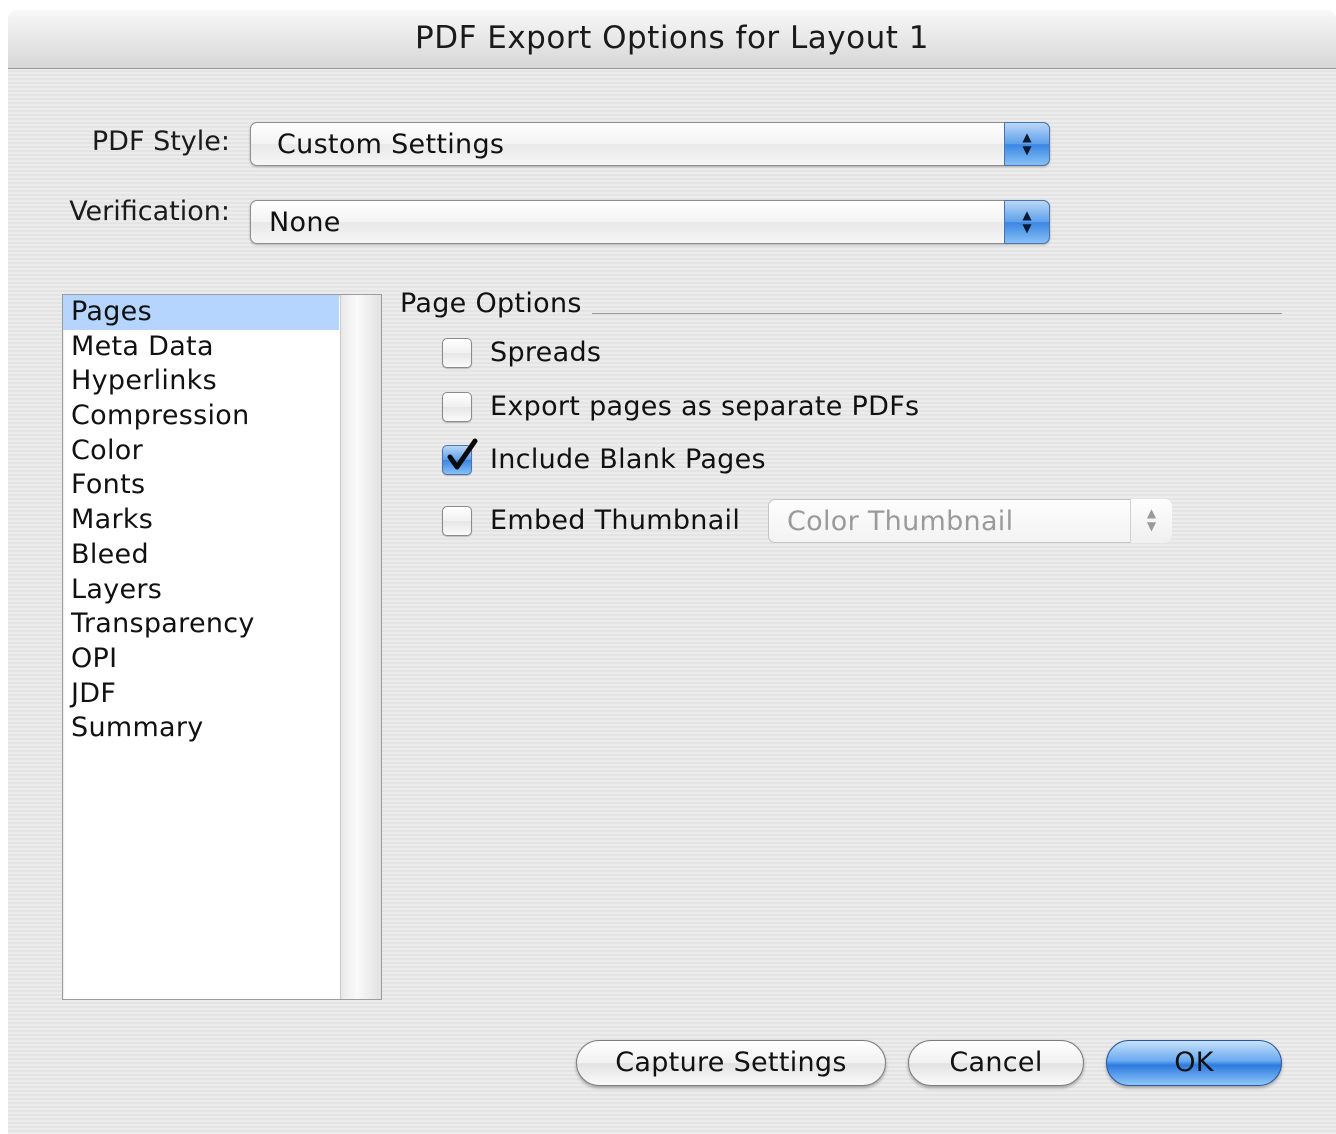 The width and height of the screenshot is (1336, 1134). What do you see at coordinates (457, 521) in the screenshot?
I see `thumbnail-checkbox` at bounding box center [457, 521].